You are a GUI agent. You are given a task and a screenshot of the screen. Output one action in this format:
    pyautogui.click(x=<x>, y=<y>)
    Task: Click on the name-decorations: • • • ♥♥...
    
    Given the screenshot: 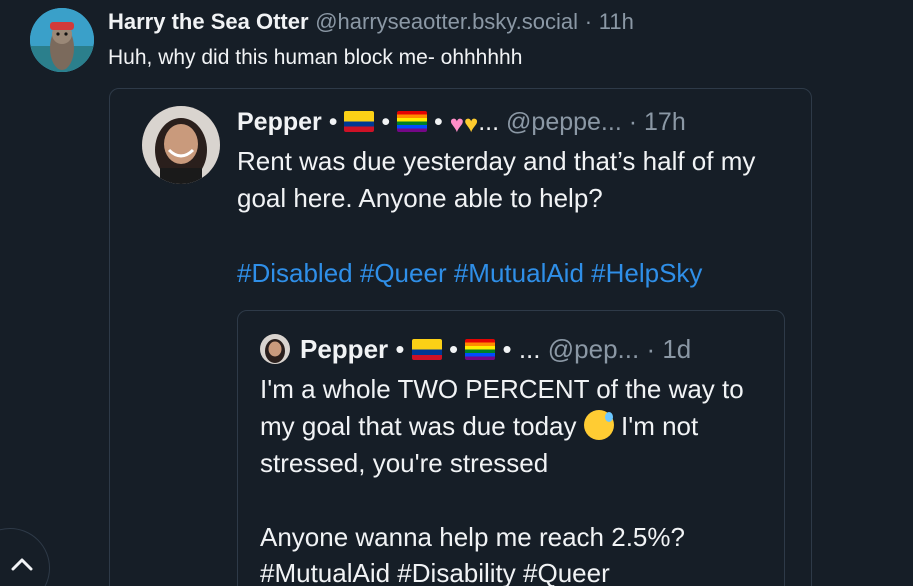 What is the action you would take?
    pyautogui.click(x=414, y=123)
    